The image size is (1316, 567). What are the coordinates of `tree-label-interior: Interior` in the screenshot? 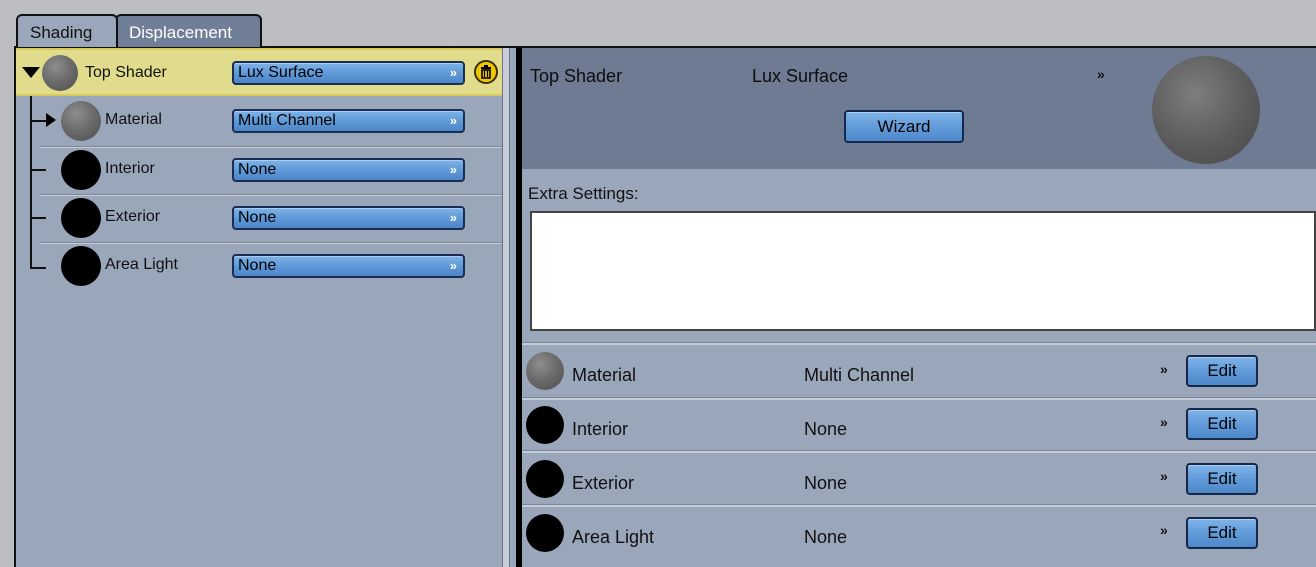 It's located at (130, 168).